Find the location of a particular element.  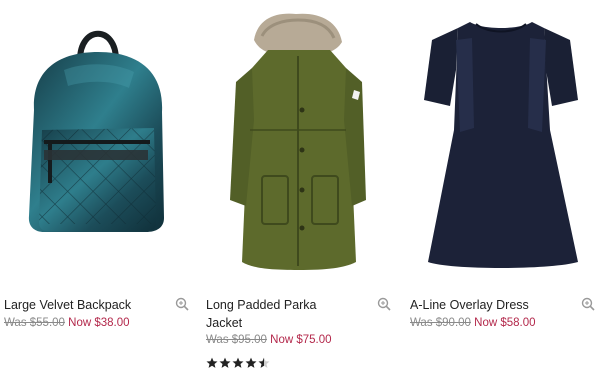

now-price: Now $38.00 is located at coordinates (99, 323).